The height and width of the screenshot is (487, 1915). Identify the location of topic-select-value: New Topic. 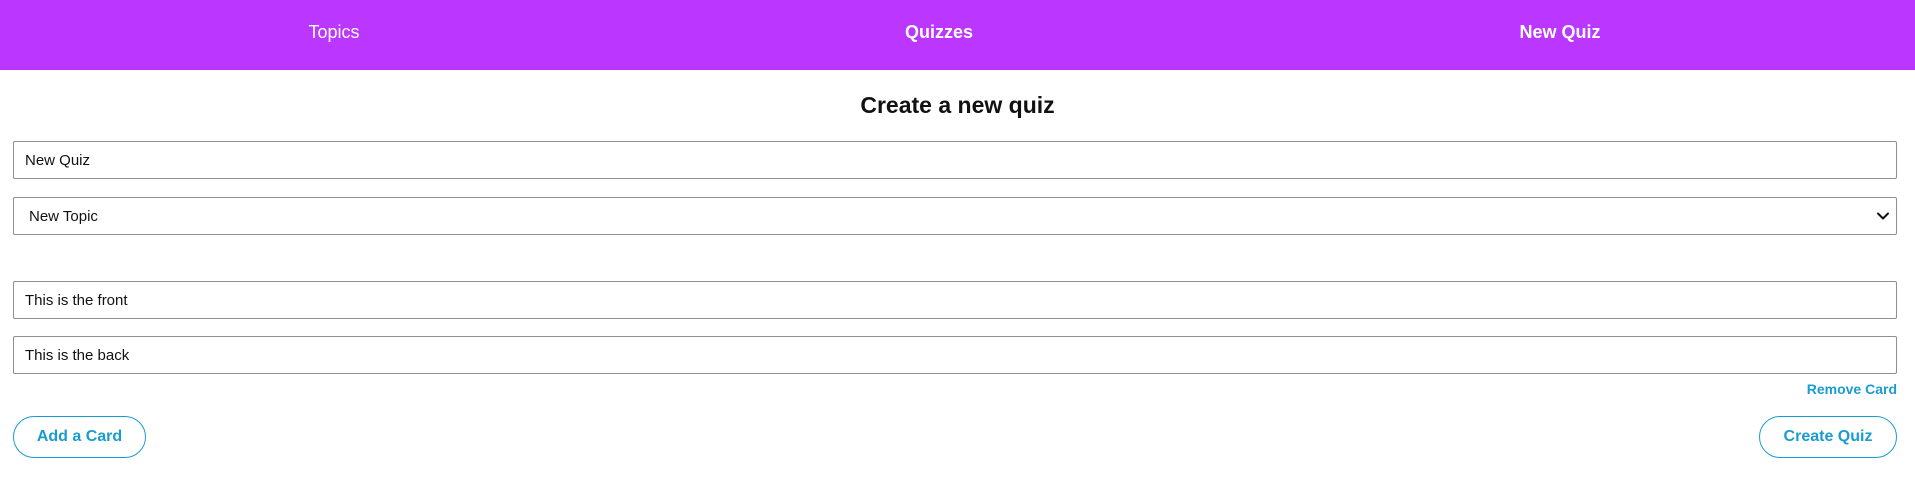
(63, 216).